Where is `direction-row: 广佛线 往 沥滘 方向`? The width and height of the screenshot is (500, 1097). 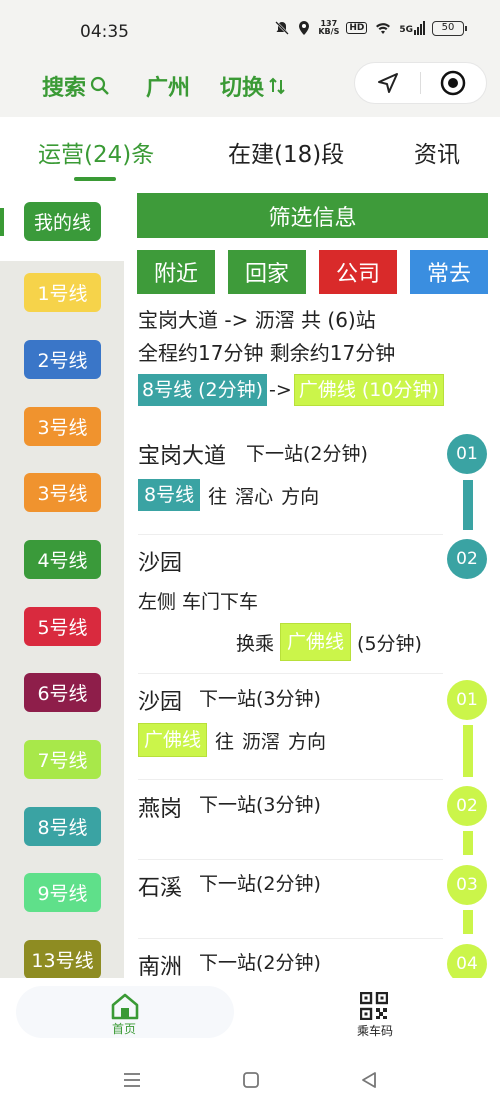
direction-row: 广佛线 往 沥滘 方向 is located at coordinates (232, 740).